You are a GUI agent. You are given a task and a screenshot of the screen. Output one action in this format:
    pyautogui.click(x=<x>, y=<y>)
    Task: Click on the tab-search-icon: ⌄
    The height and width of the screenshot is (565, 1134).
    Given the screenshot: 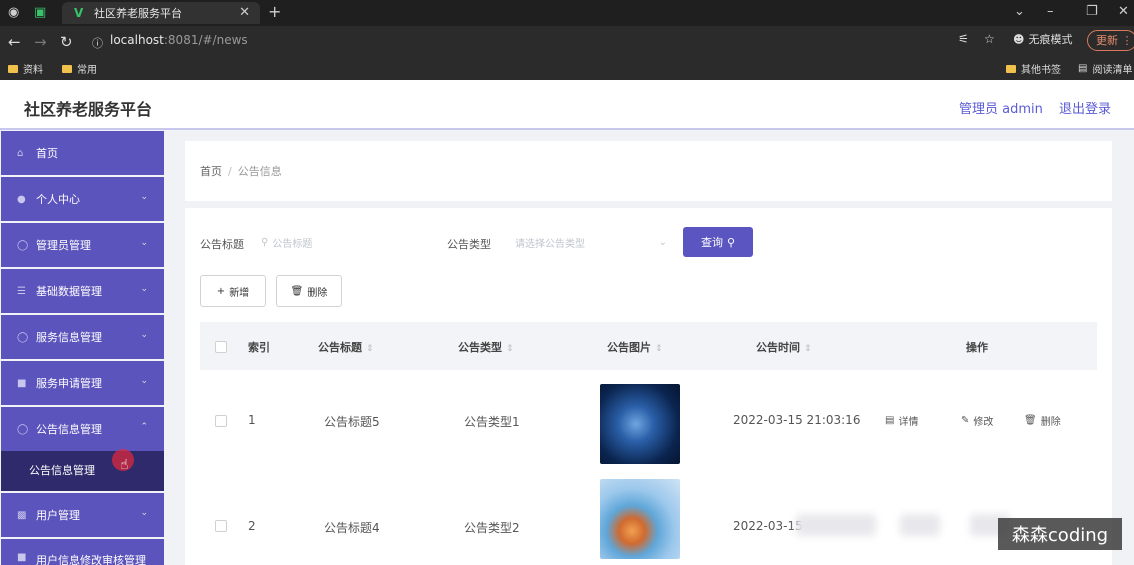 What is the action you would take?
    pyautogui.click(x=1019, y=11)
    